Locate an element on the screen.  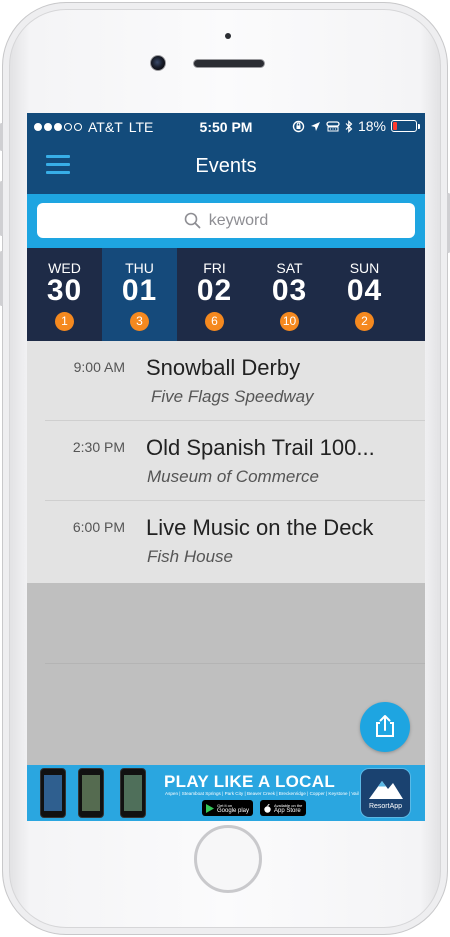
earpiece-speaker is located at coordinates (229, 63).